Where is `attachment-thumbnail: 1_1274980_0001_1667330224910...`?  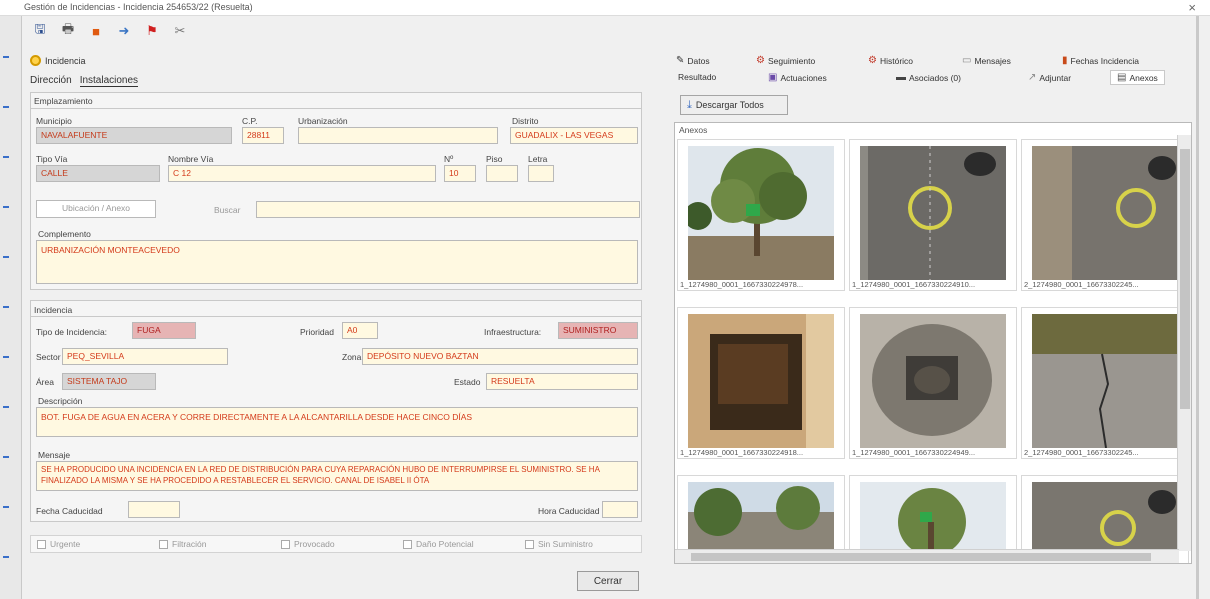
attachment-thumbnail: 1_1274980_0001_1667330224910... is located at coordinates (933, 215).